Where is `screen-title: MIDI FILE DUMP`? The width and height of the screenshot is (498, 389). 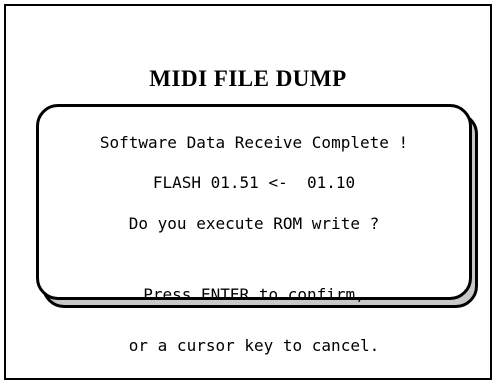
screen-title: MIDI FILE DUMP is located at coordinates (248, 78).